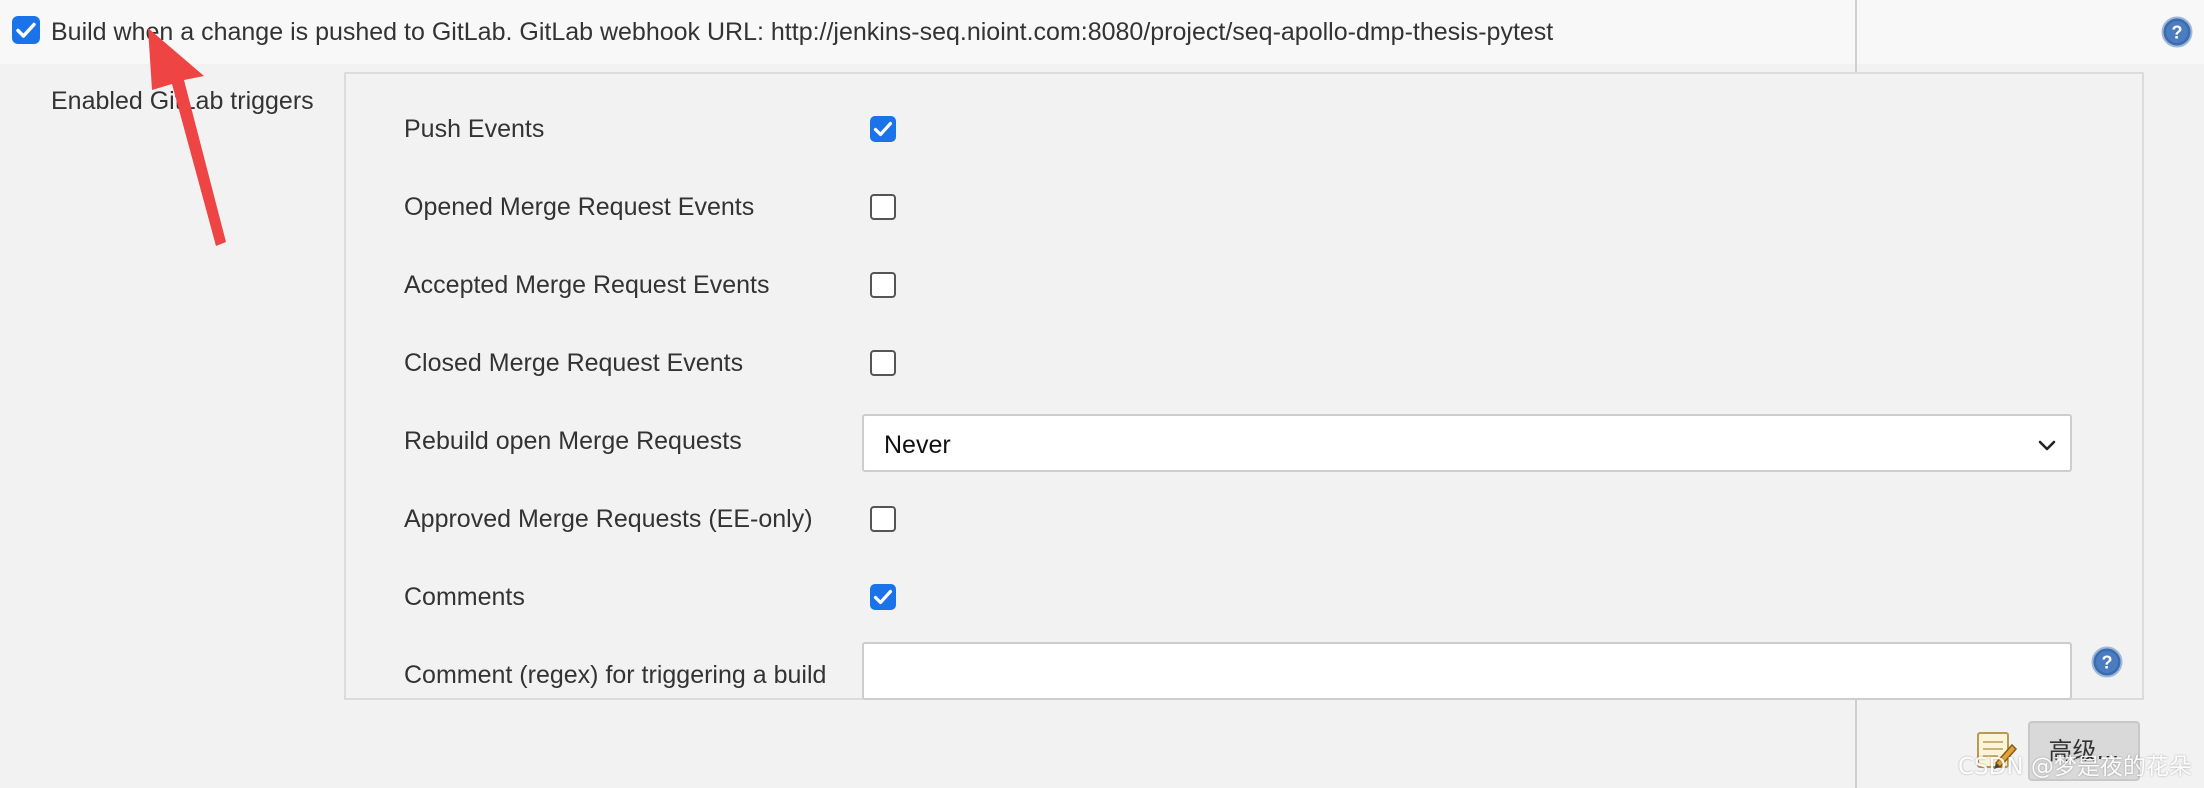 The width and height of the screenshot is (2204, 788). What do you see at coordinates (883, 285) in the screenshot?
I see `accepted-mr-events-checkbox` at bounding box center [883, 285].